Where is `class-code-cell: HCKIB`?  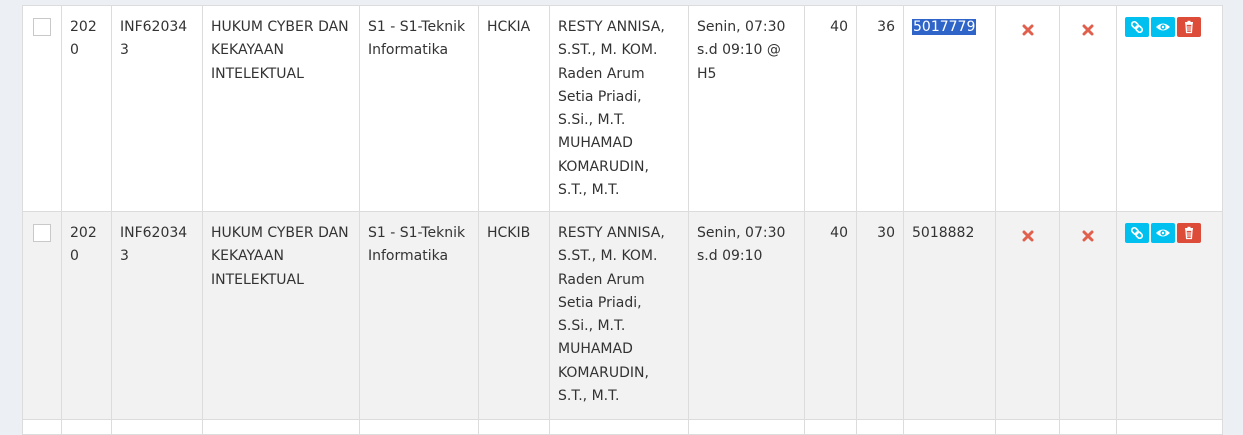
class-code-cell: HCKIB is located at coordinates (514, 315).